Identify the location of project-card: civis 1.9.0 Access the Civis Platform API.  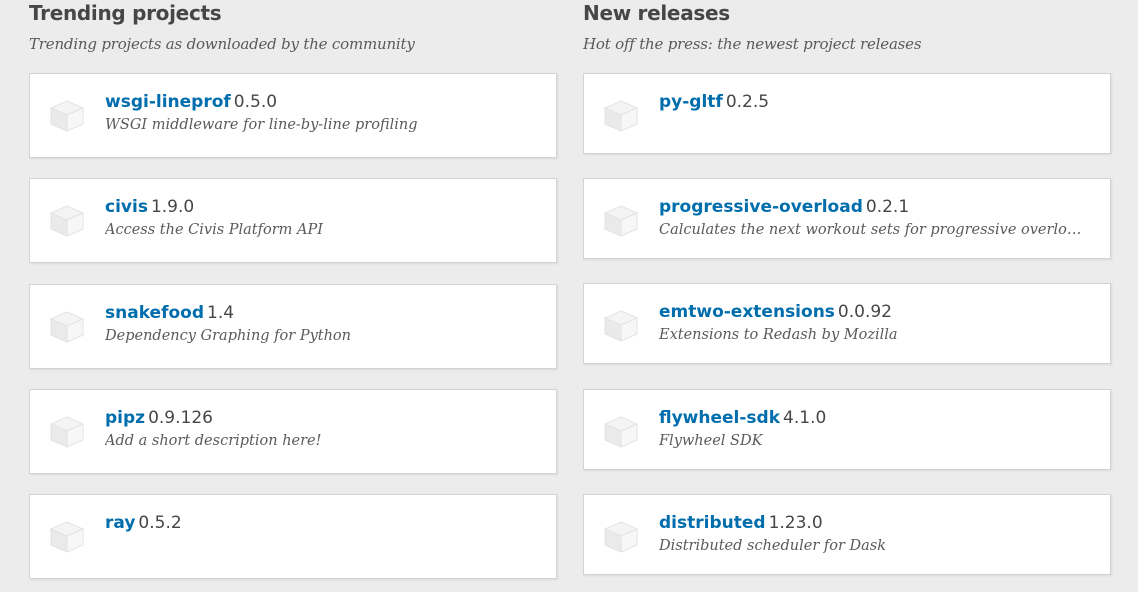
(293, 220).